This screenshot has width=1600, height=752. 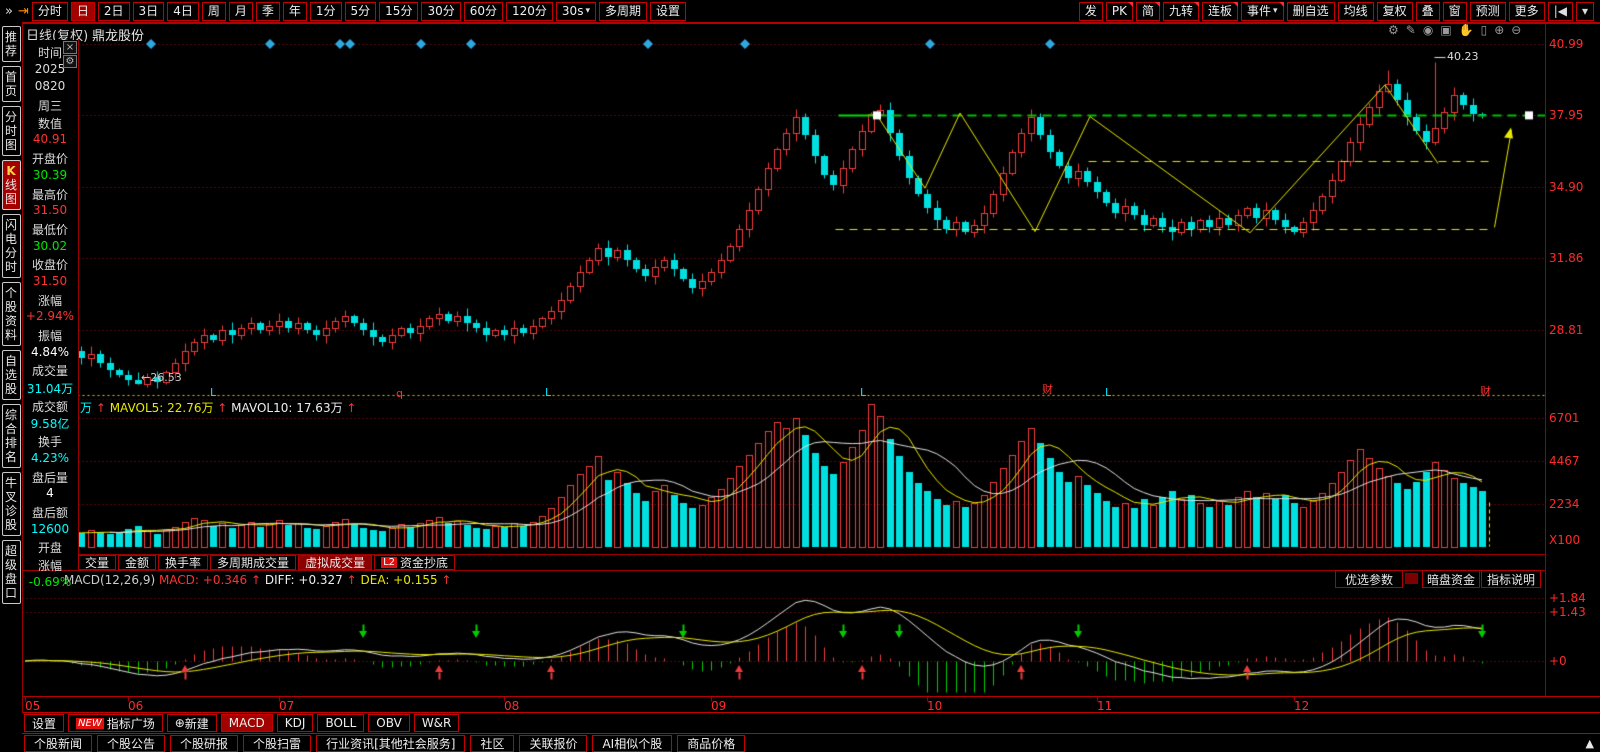 I want to click on sidebar-tab: 个股资料, so click(x=11, y=314).